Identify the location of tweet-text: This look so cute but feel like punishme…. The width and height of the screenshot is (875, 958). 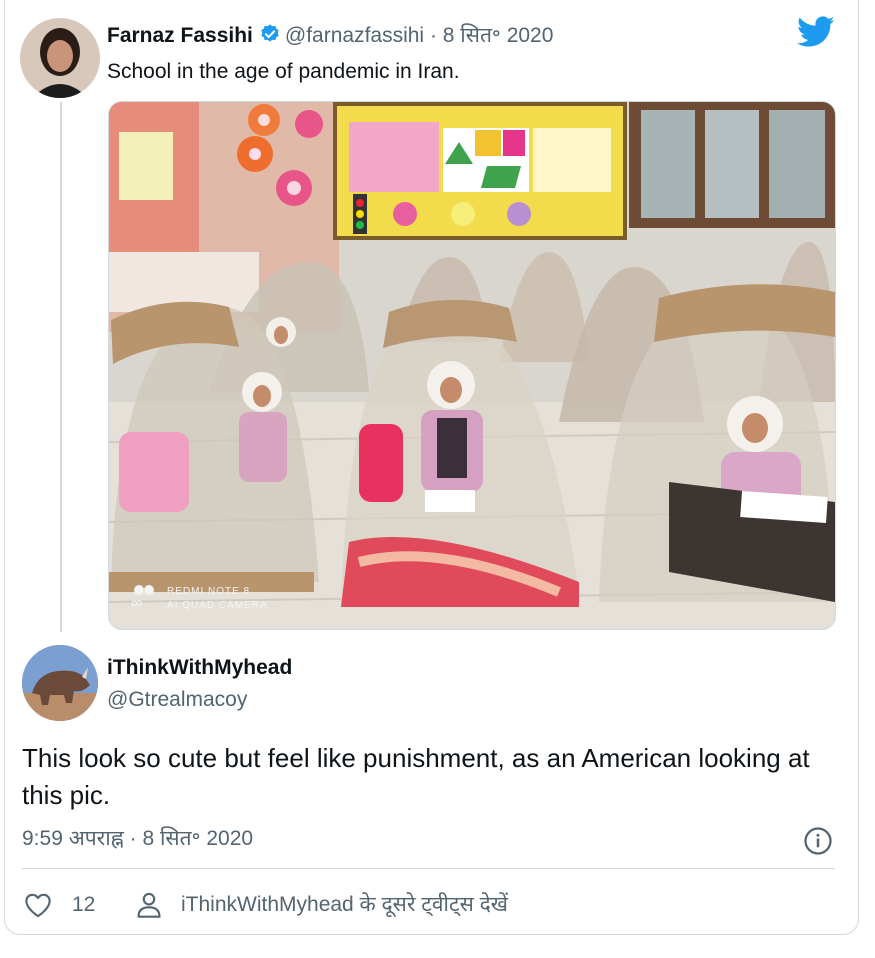
(416, 776).